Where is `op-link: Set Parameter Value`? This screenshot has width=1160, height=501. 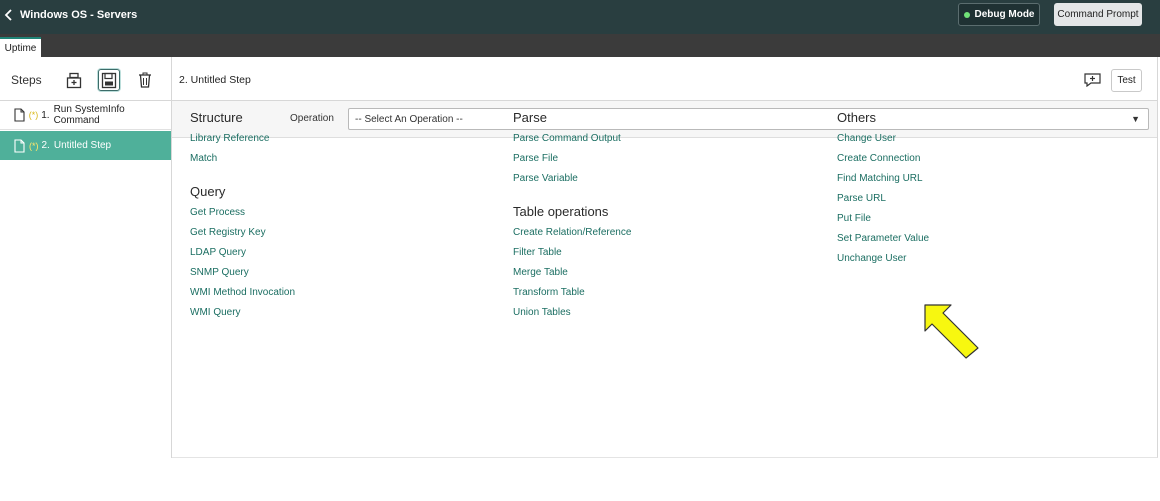 op-link: Set Parameter Value is located at coordinates (883, 242).